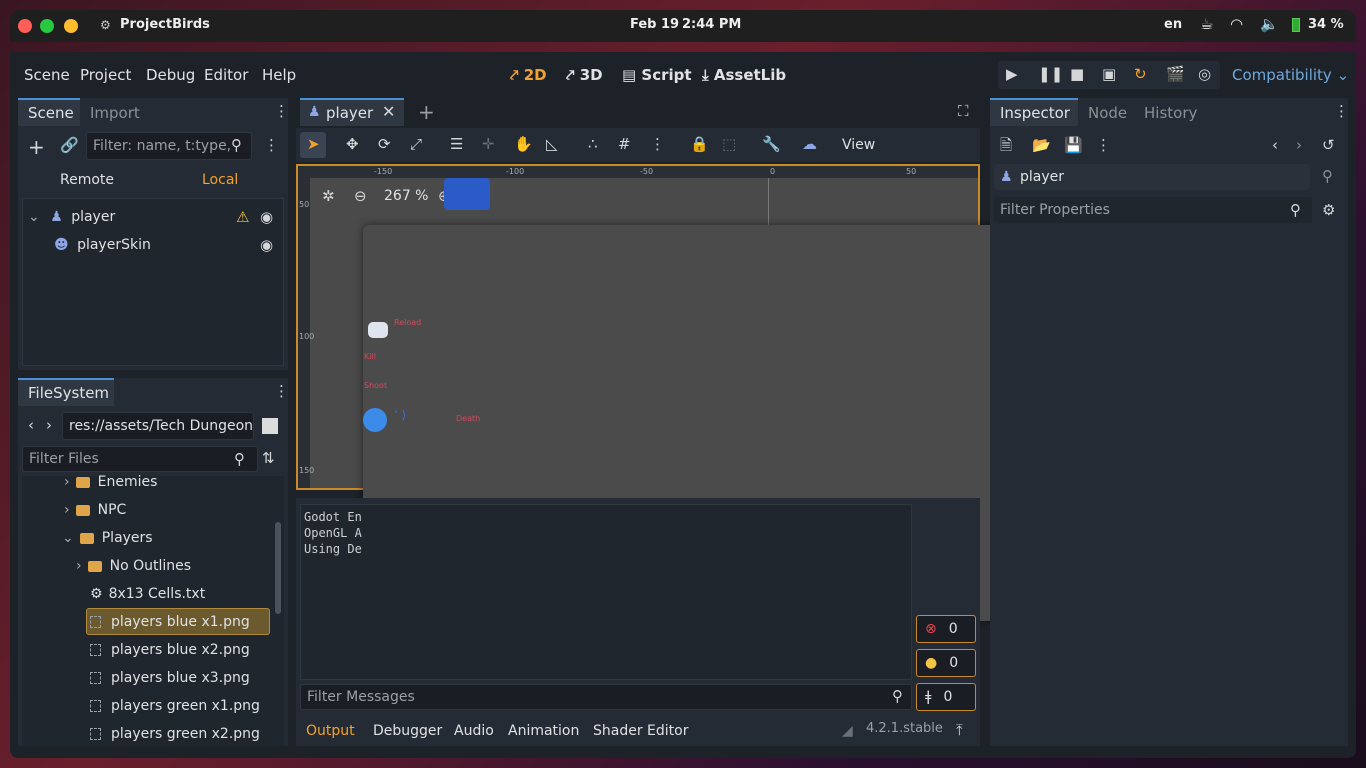  Describe the element at coordinates (407, 731) in the screenshot. I see `tab-debugger: Debugger` at that location.